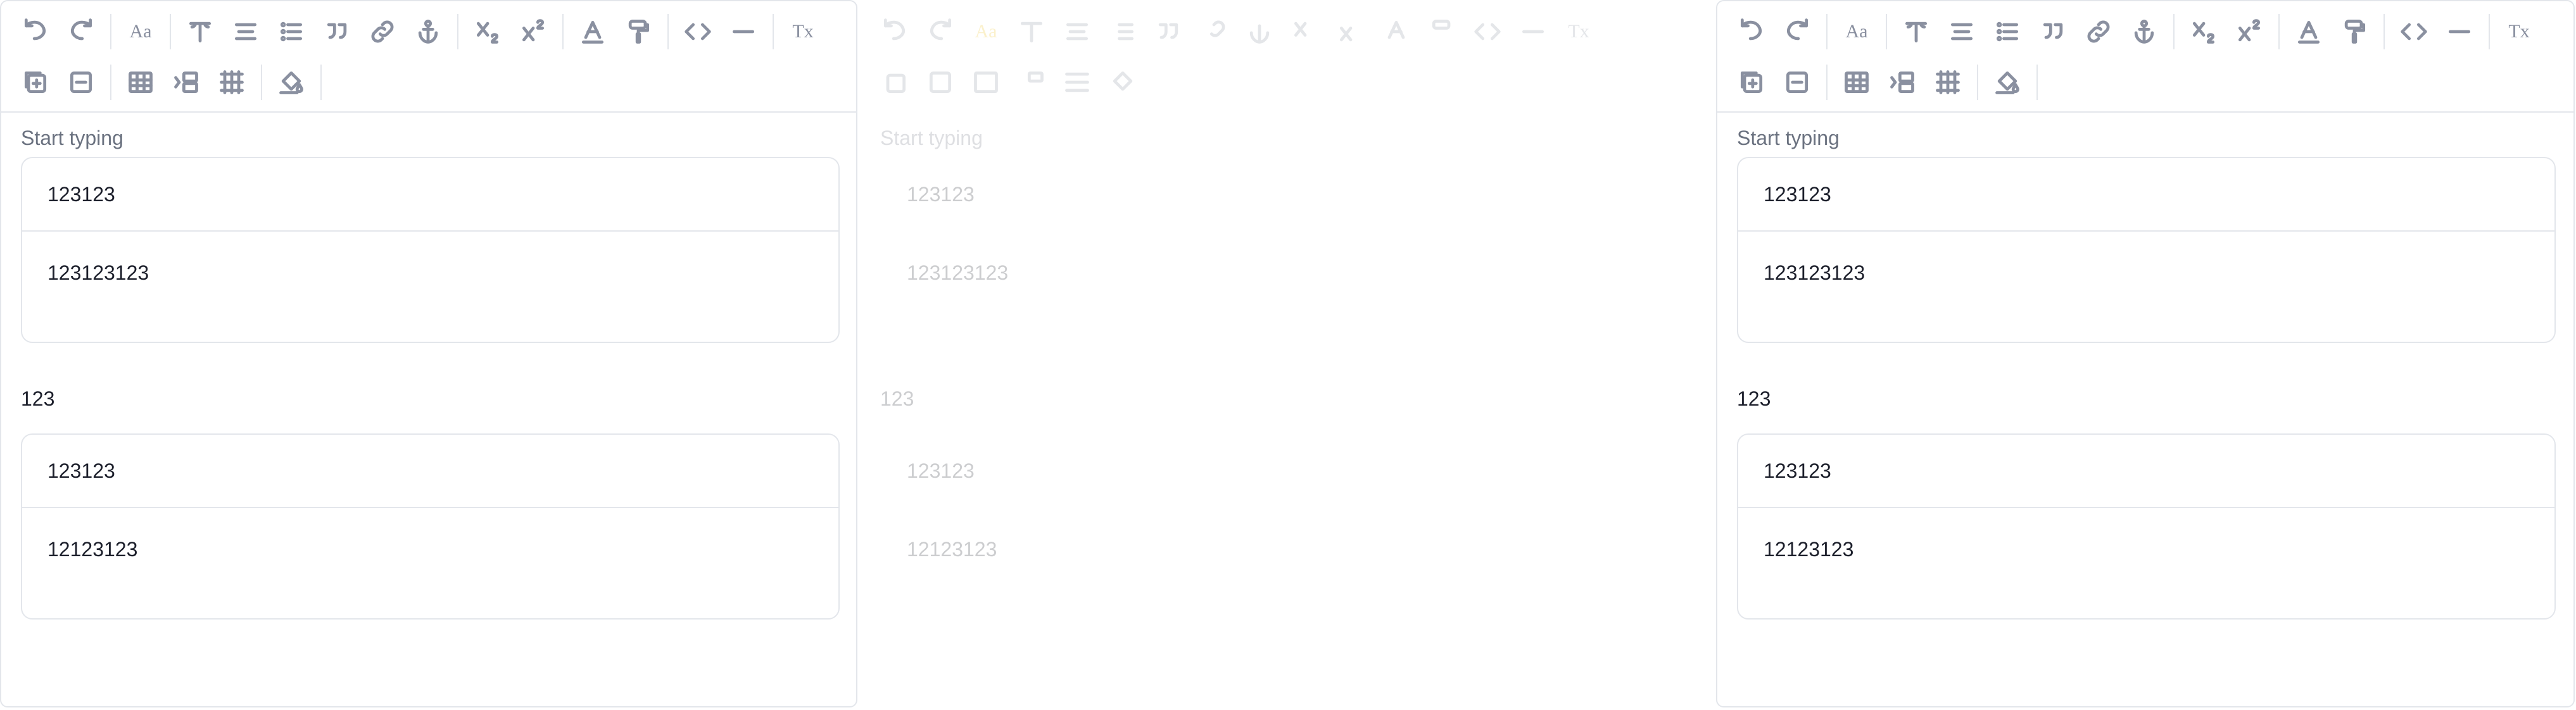  What do you see at coordinates (81, 29) in the screenshot?
I see `redo-icon` at bounding box center [81, 29].